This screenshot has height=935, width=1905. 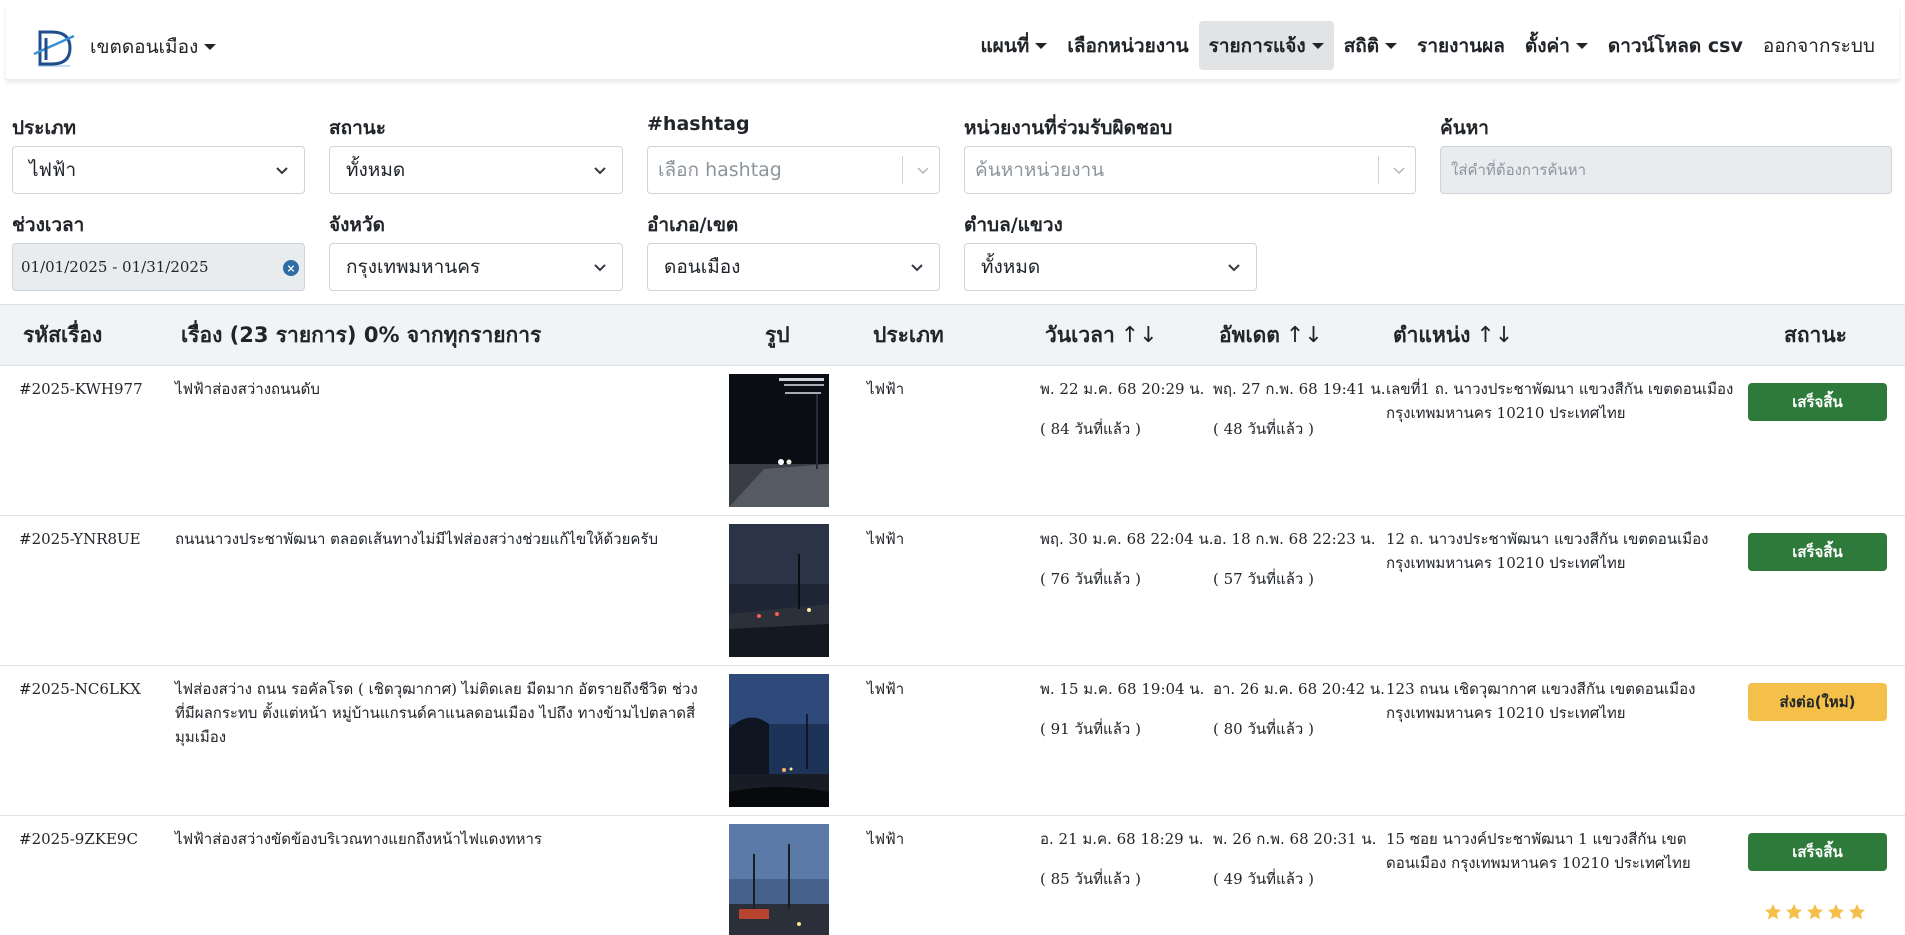 I want to click on th-location: ตำแหน่ง ↑↓, so click(x=1453, y=335).